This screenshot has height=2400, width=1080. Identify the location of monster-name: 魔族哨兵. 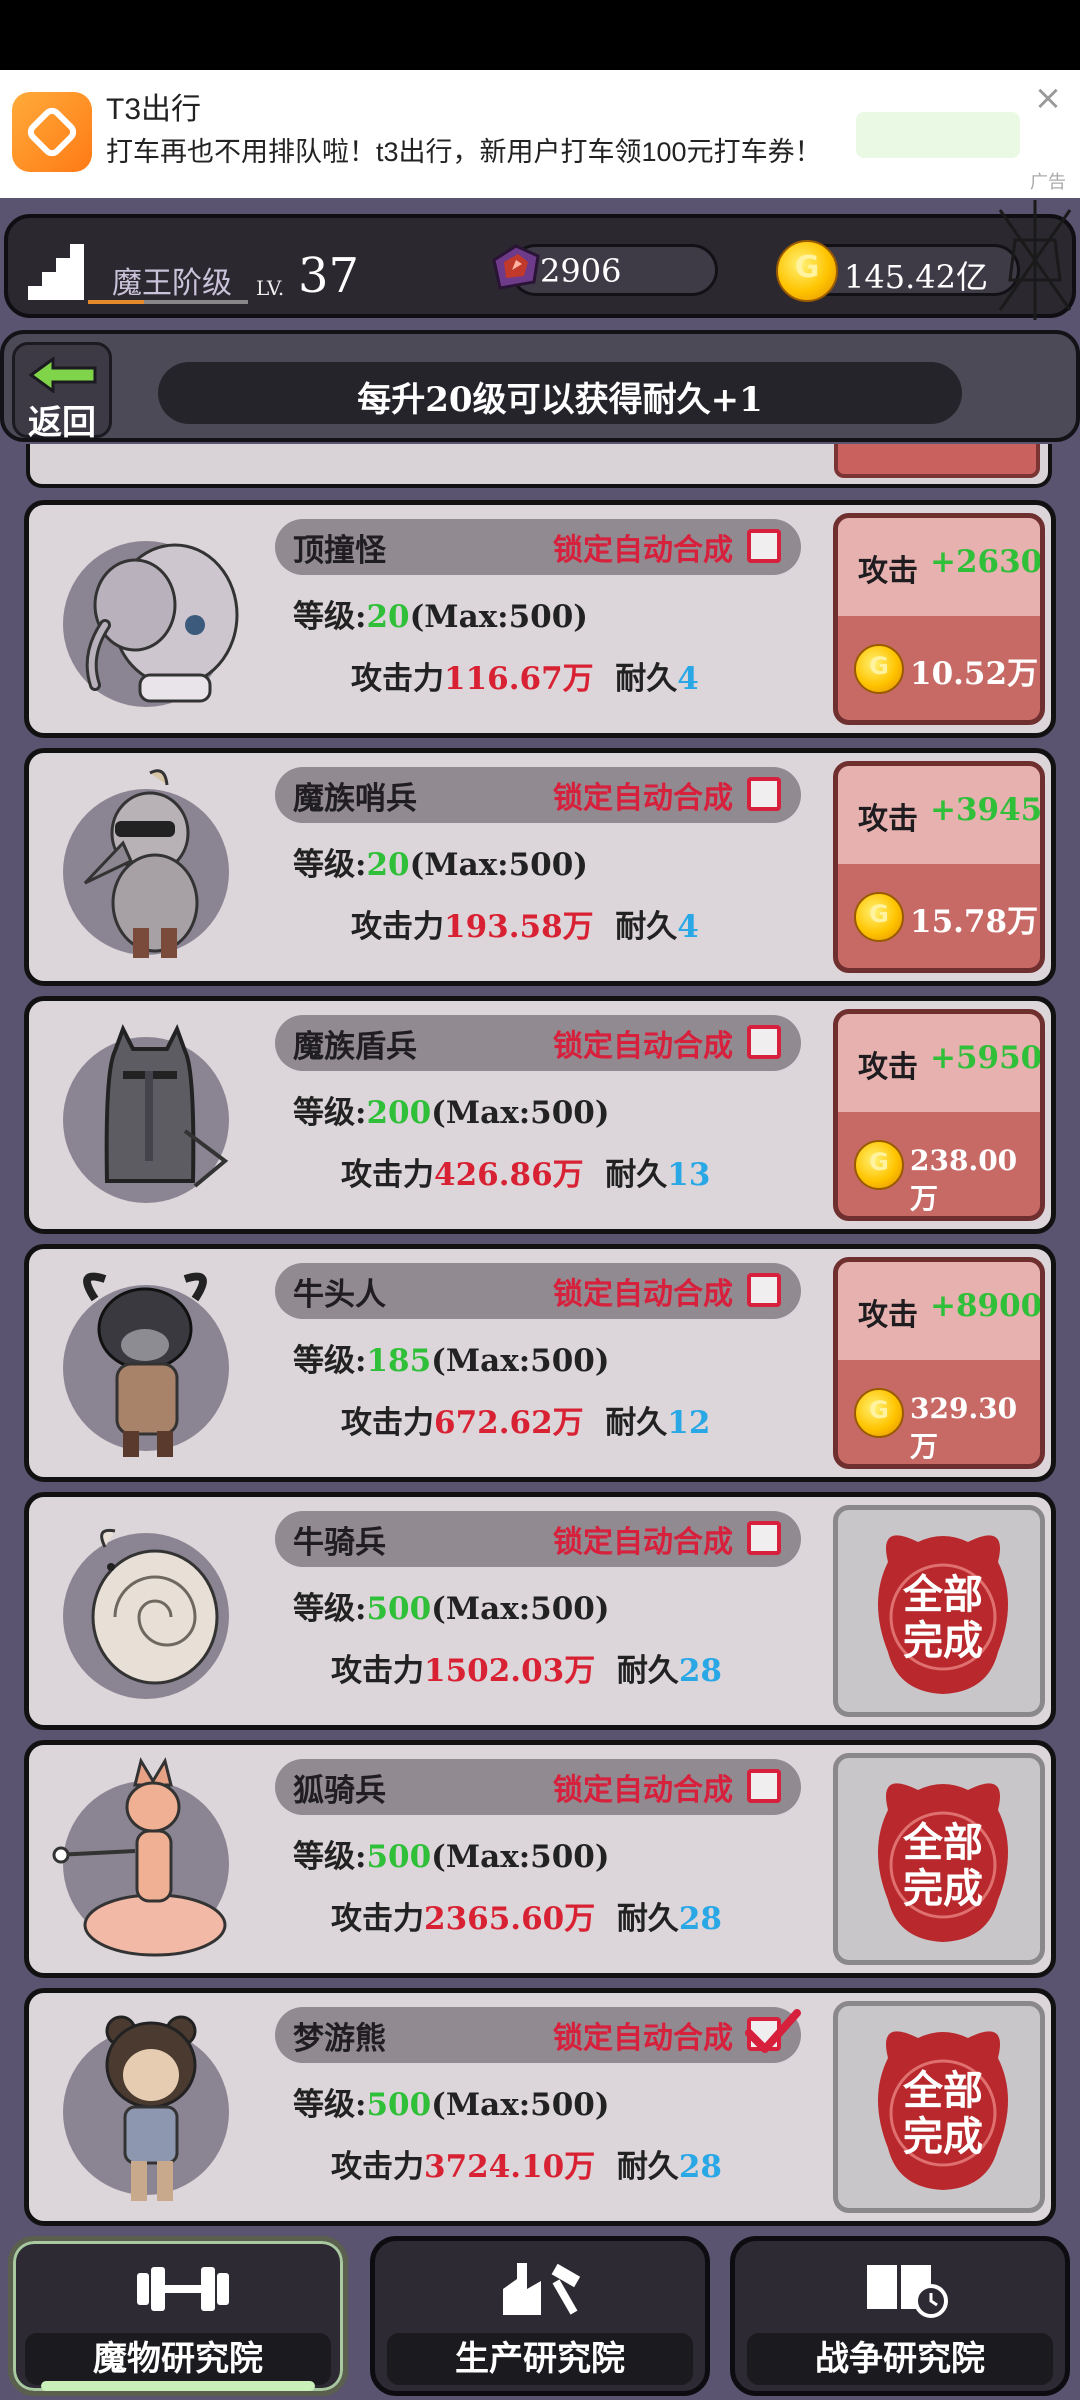
(355, 799).